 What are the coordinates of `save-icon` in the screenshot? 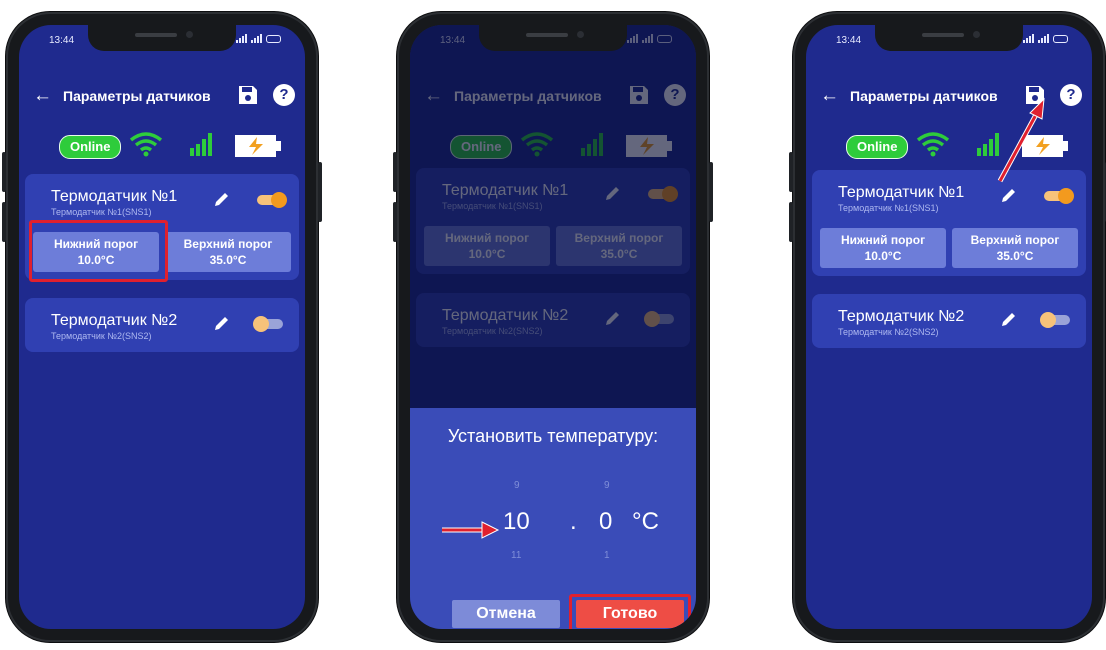 It's located at (248, 95).